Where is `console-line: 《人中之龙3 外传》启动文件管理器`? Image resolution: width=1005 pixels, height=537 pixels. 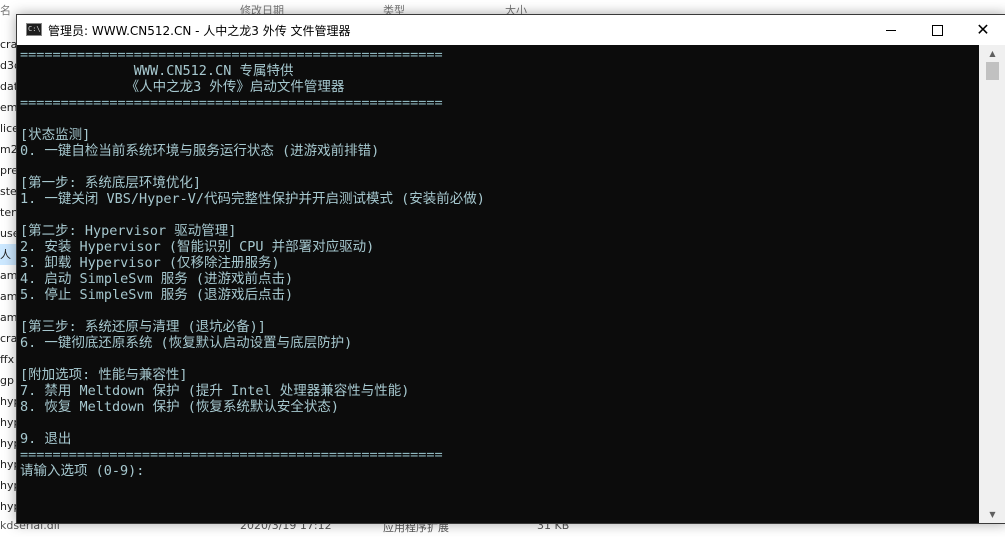 console-line: 《人中之龙3 外传》启动文件管理器 is located at coordinates (182, 87).